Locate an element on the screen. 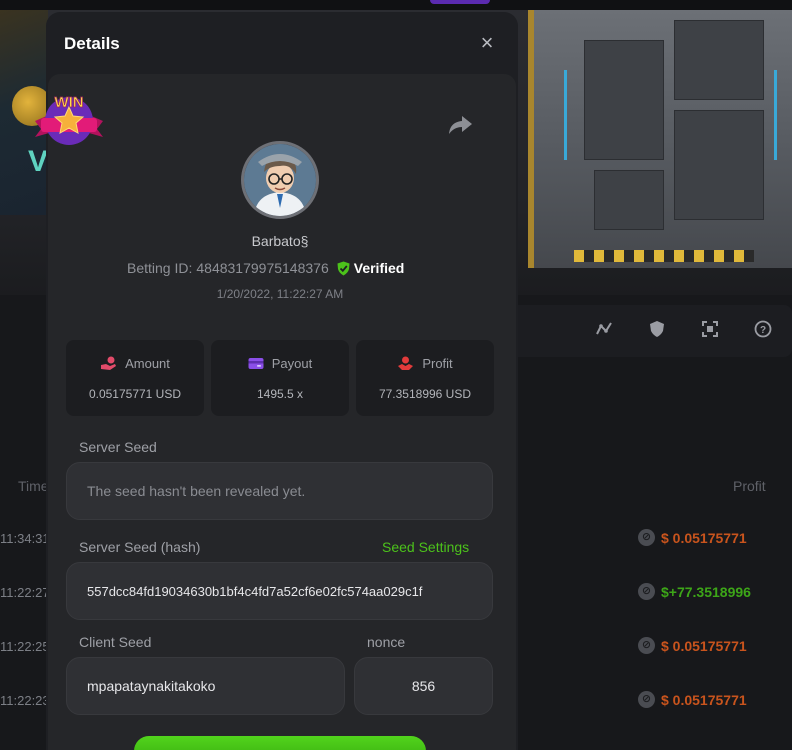  stat-profit: Profit 77.3518996 USD is located at coordinates (425, 378).